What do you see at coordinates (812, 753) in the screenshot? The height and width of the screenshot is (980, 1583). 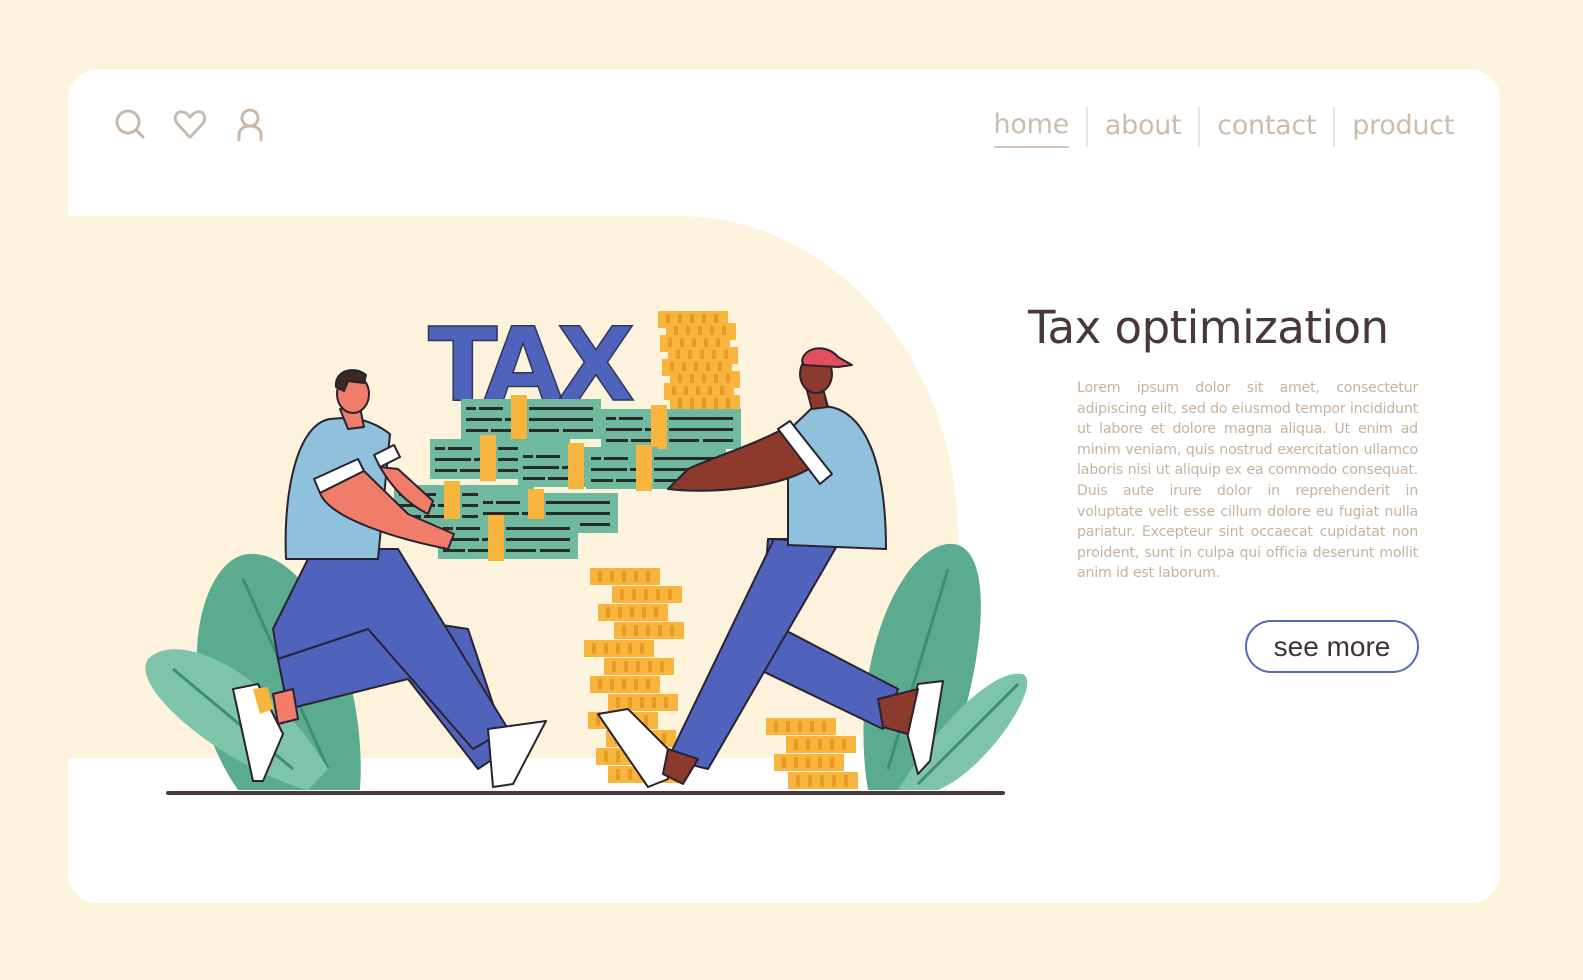 I see `coin-stack-right` at bounding box center [812, 753].